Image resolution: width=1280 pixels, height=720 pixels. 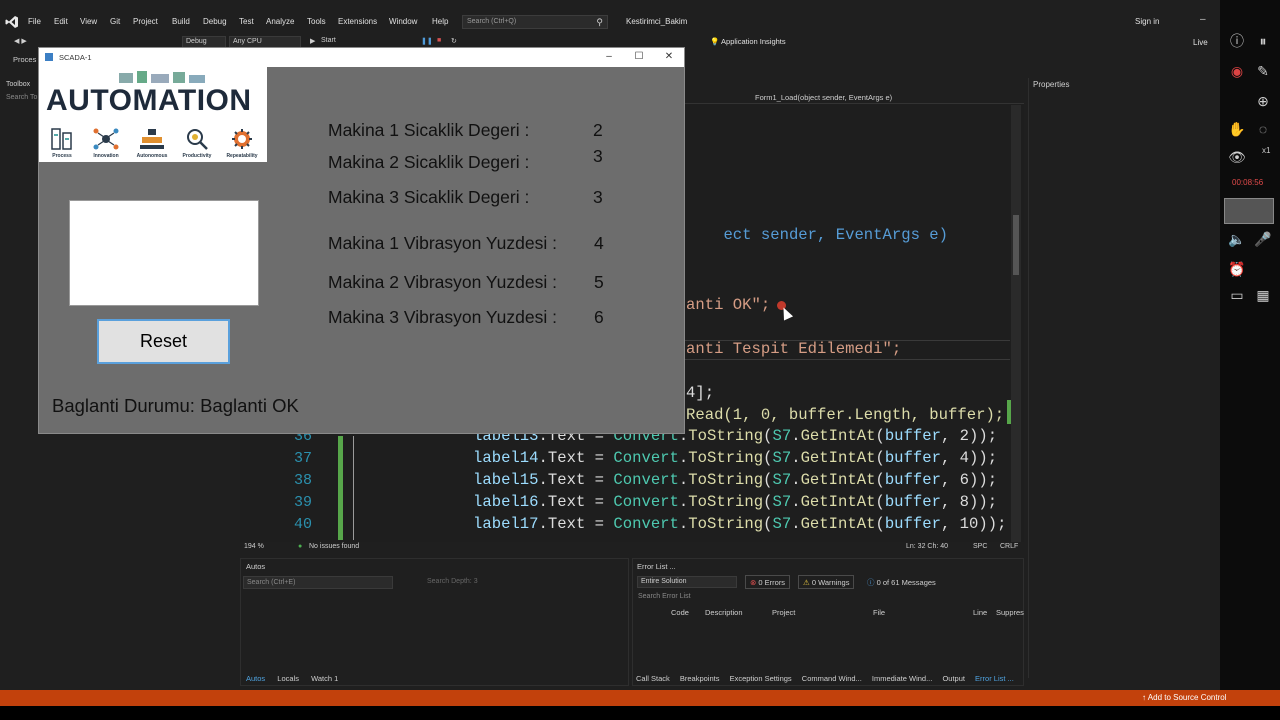 I want to click on column-suppression: Suppres, so click(x=1010, y=612).